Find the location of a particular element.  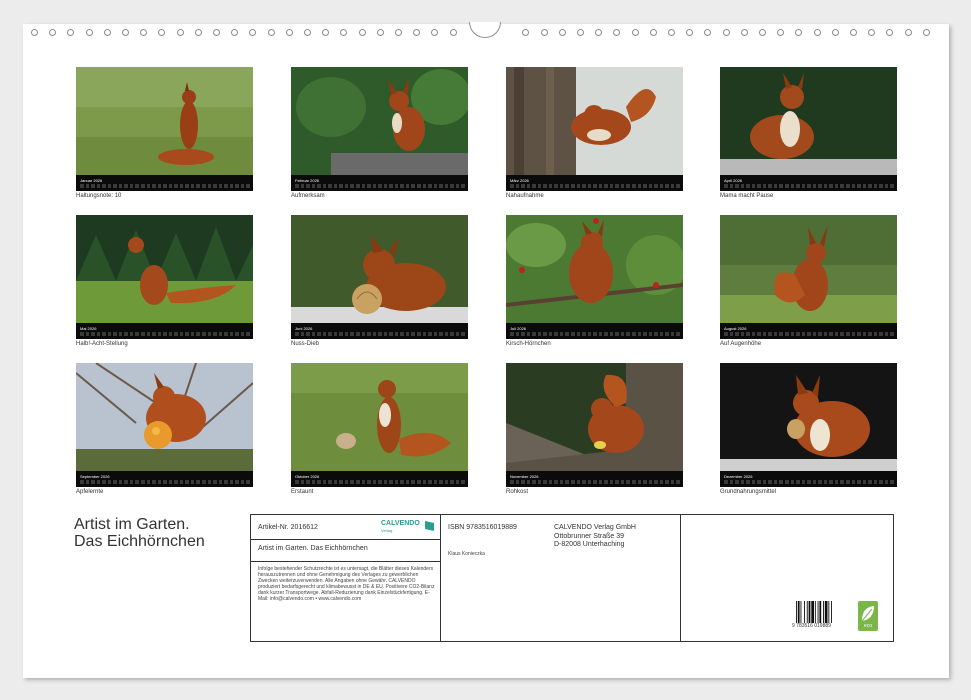

month-label: August 2026 is located at coordinates (735, 328).